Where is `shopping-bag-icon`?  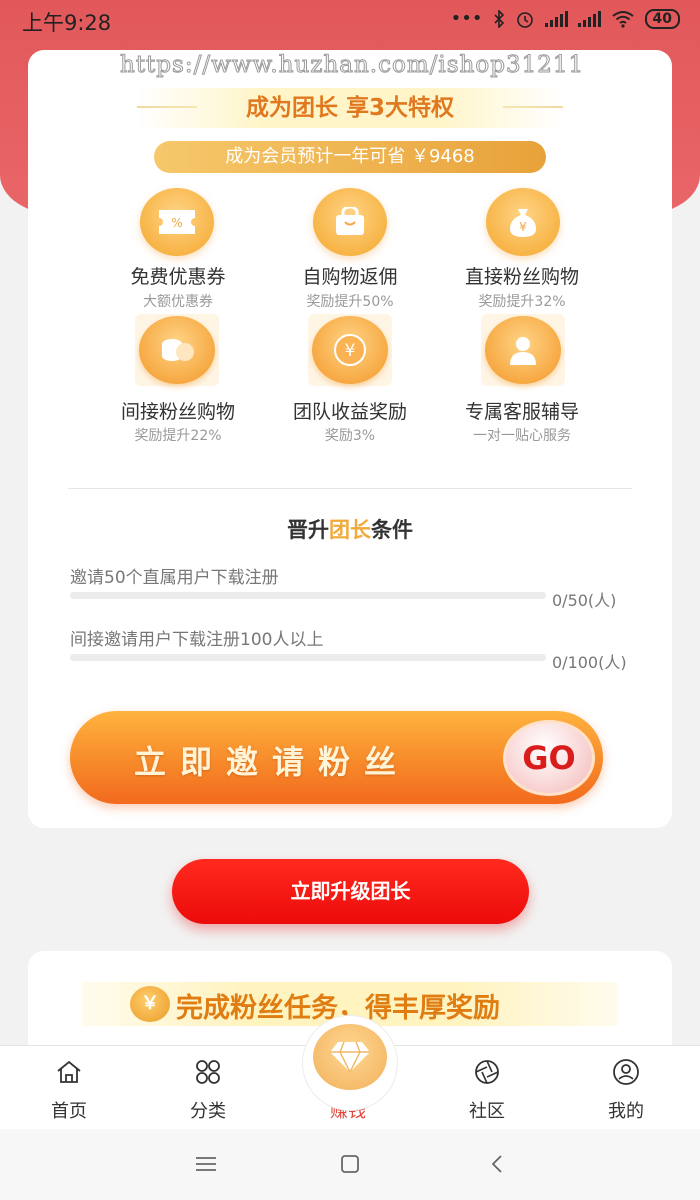 shopping-bag-icon is located at coordinates (350, 222).